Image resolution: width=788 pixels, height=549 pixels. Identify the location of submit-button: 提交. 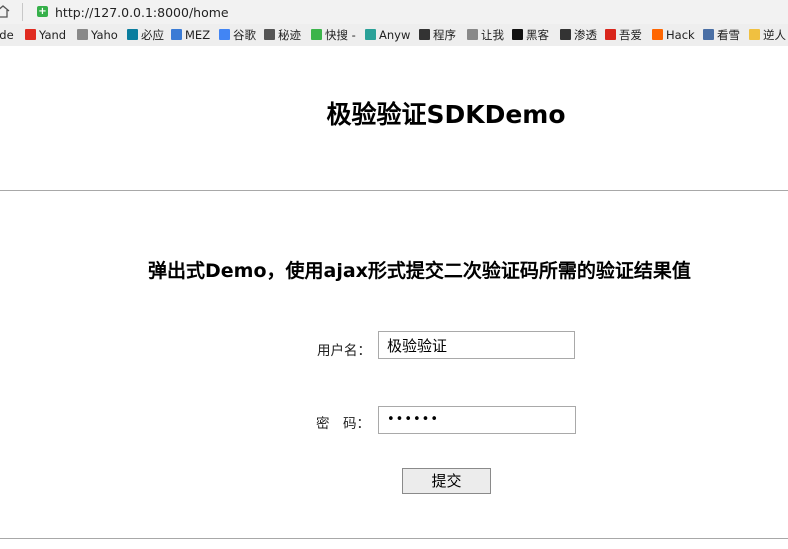
(446, 481).